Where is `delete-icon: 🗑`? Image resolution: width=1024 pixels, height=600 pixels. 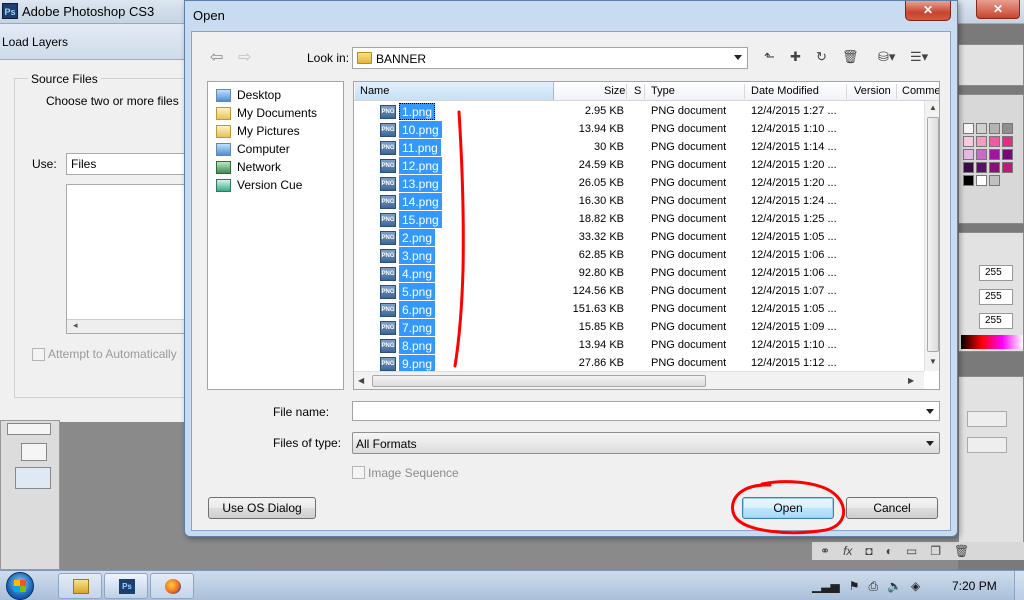
delete-icon: 🗑 is located at coordinates (850, 57).